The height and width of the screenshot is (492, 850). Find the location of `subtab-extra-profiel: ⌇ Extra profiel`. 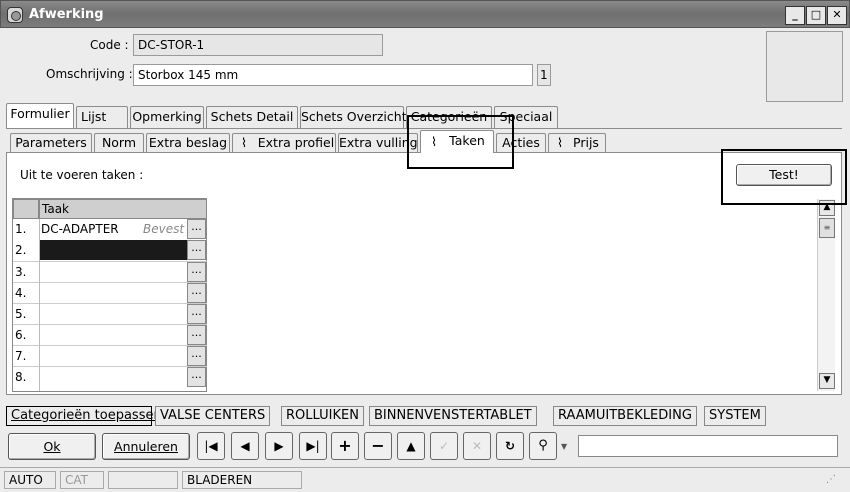

subtab-extra-profiel: ⌇ Extra profiel is located at coordinates (284, 143).